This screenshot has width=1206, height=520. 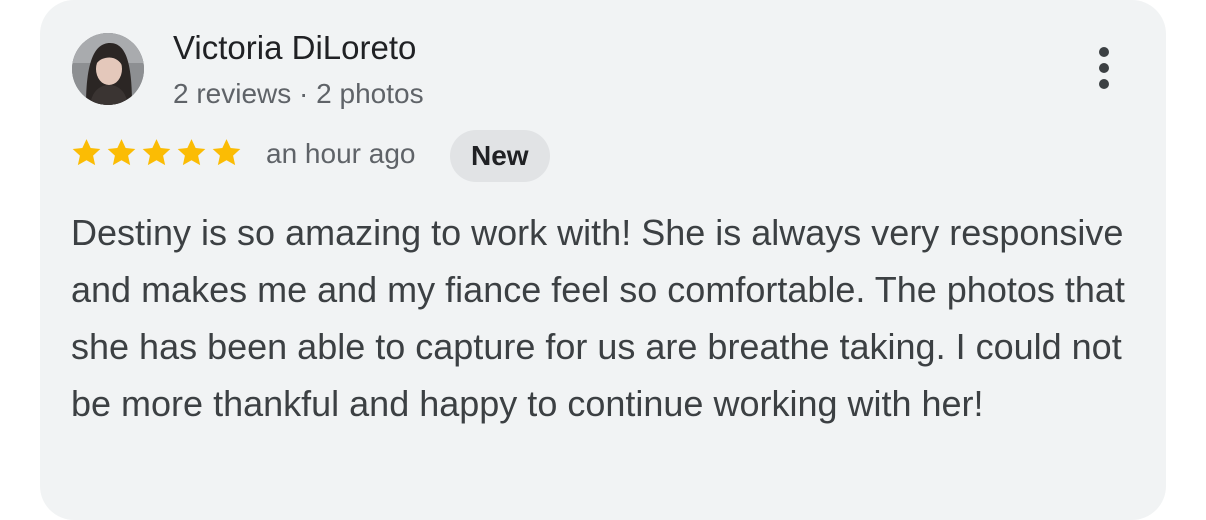 What do you see at coordinates (294, 48) in the screenshot?
I see `author-name: Victoria DiLoreto` at bounding box center [294, 48].